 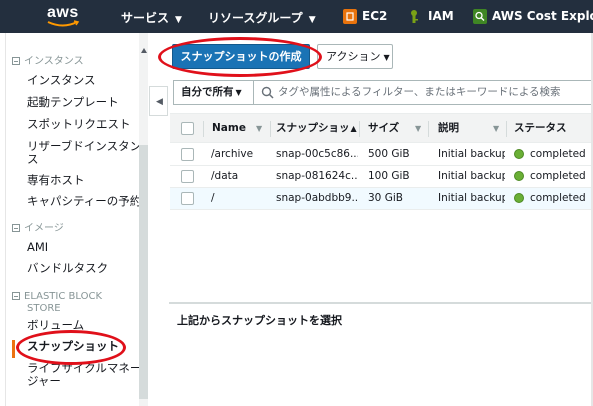 I want to click on services-label: サービス, so click(x=145, y=18).